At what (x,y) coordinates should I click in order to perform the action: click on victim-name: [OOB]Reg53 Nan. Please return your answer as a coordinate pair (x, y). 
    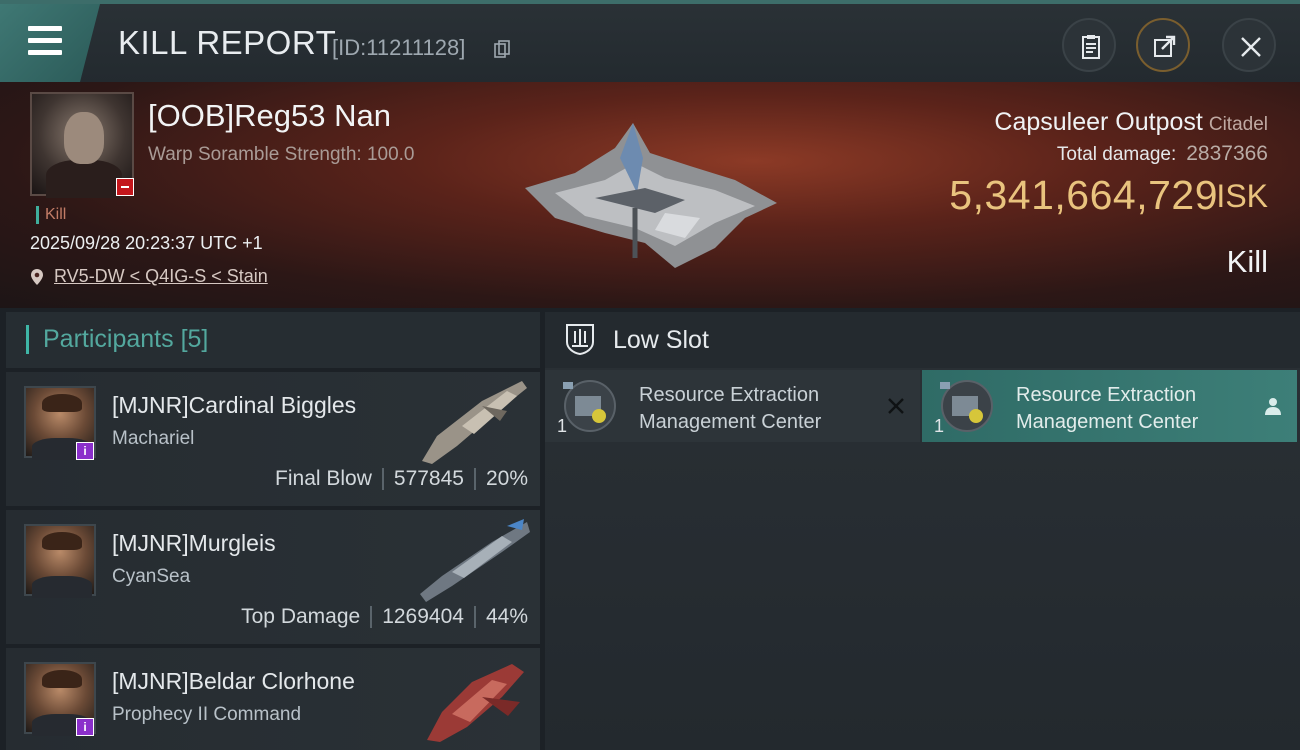
    Looking at the image, I should click on (269, 116).